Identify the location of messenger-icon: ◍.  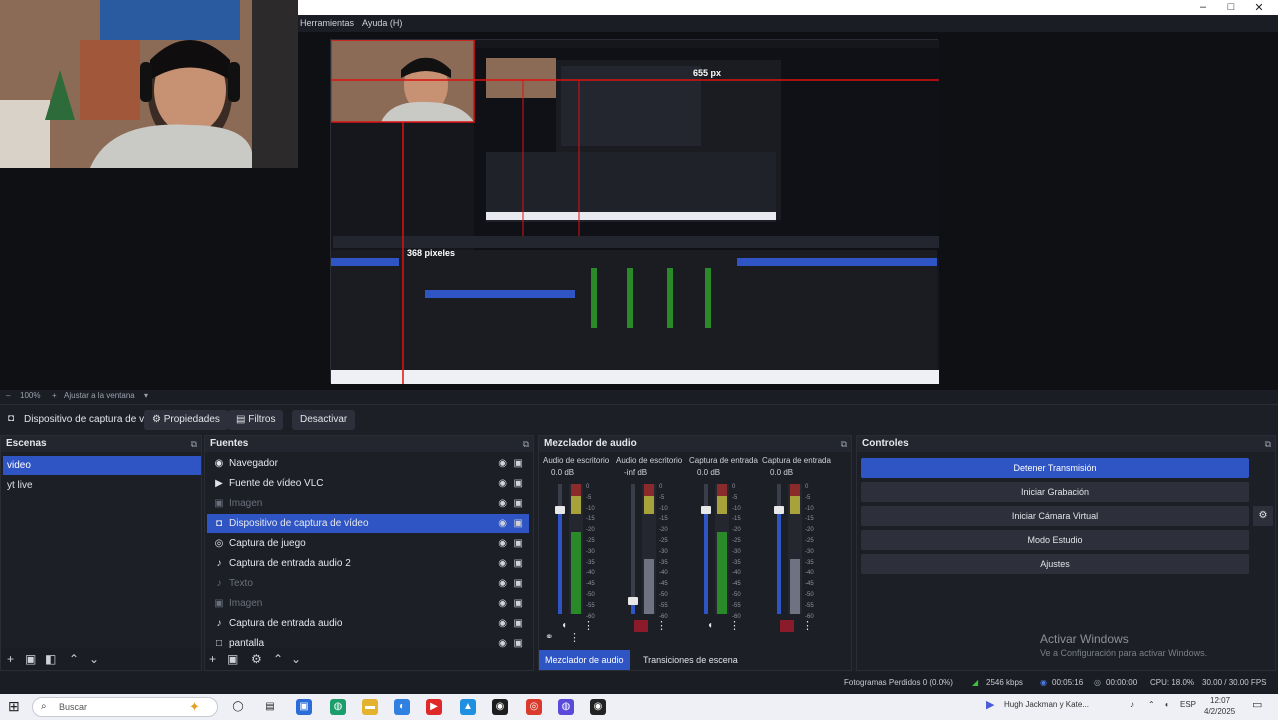
(566, 707).